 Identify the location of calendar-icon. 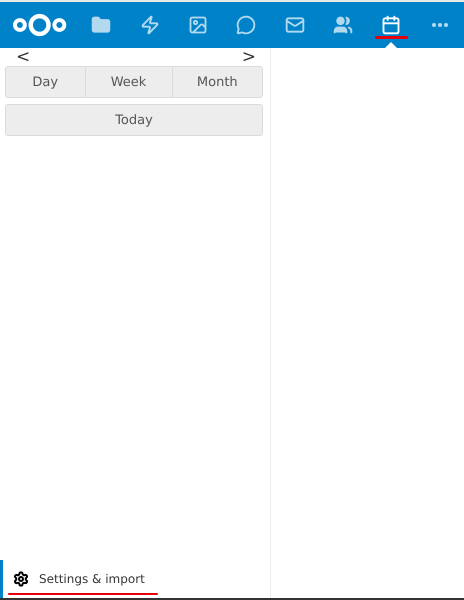
(391, 25).